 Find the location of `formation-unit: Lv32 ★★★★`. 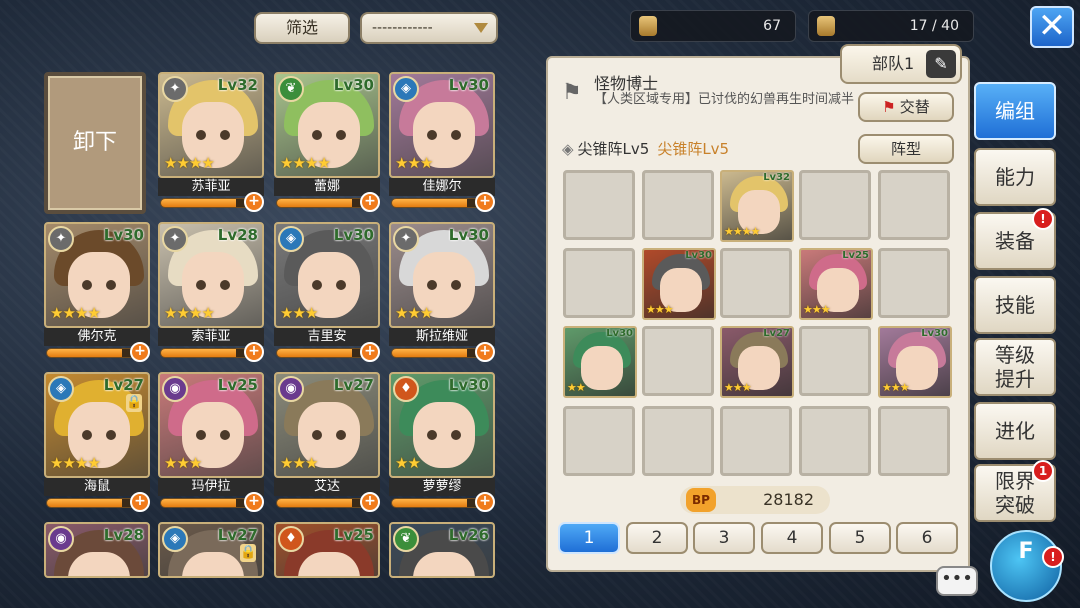

formation-unit: Lv32 ★★★★ is located at coordinates (757, 206).